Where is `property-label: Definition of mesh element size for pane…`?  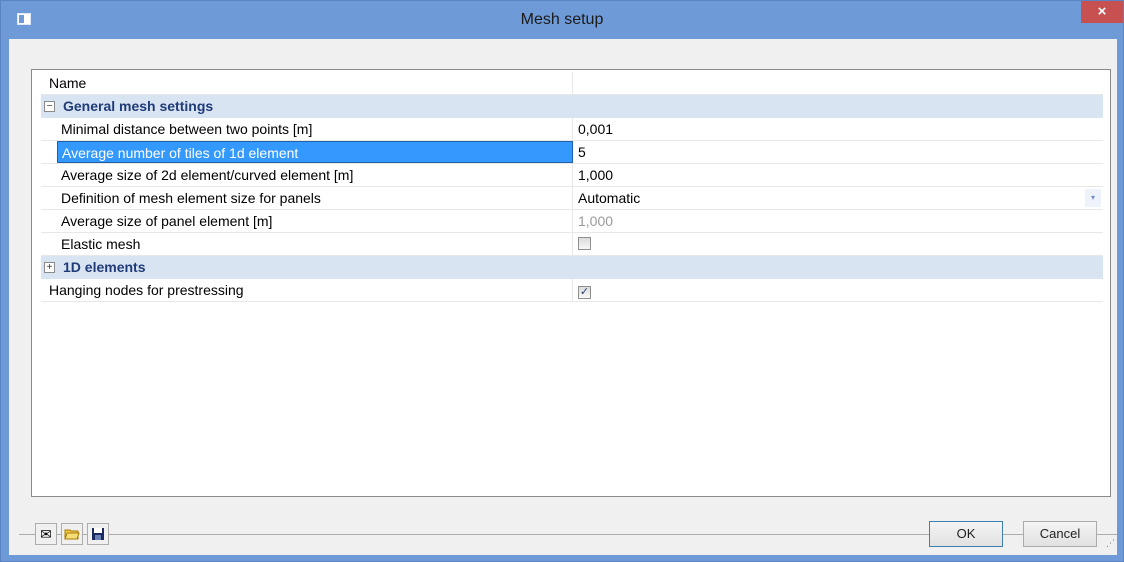 property-label: Definition of mesh element size for pane… is located at coordinates (315, 198).